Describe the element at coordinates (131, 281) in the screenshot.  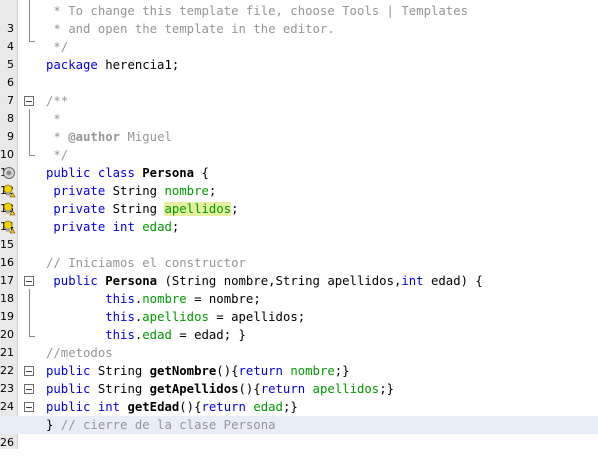
I see `constructor-name: Persona` at that location.